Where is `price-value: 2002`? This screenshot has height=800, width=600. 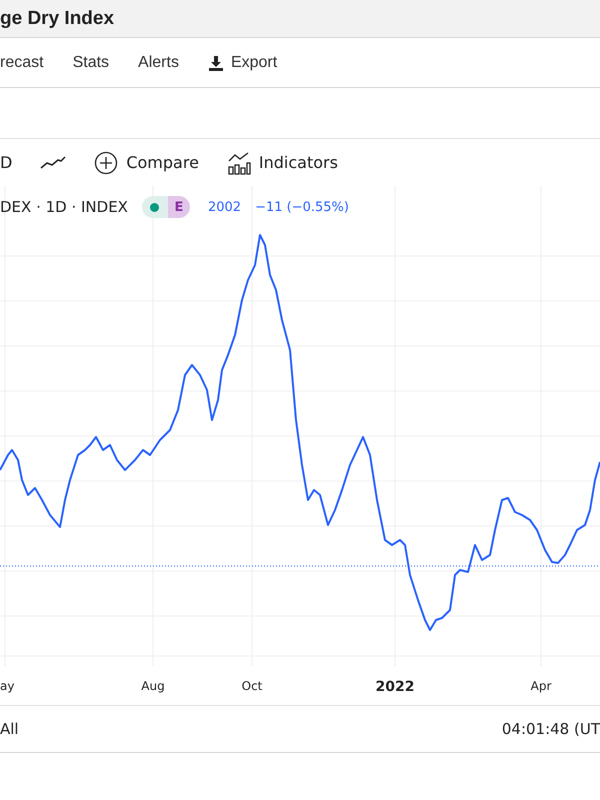
price-value: 2002 is located at coordinates (225, 207).